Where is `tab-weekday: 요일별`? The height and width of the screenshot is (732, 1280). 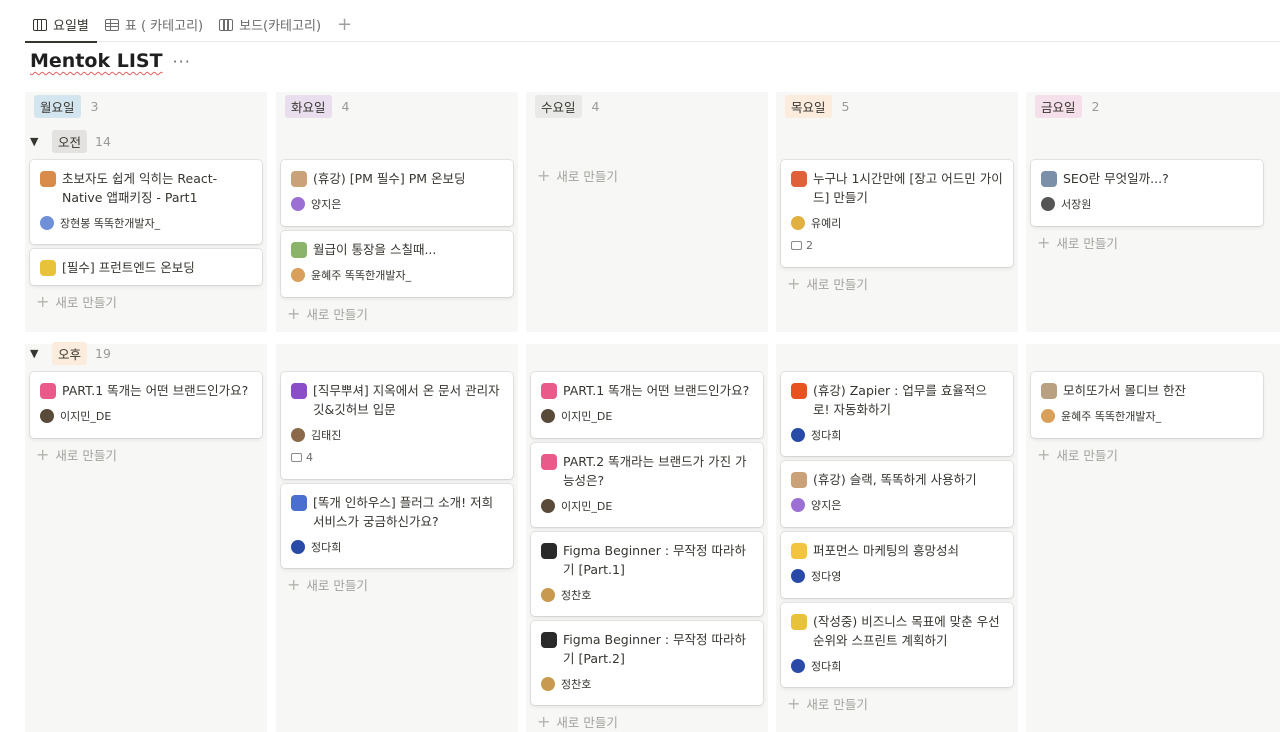 tab-weekday: 요일별 is located at coordinates (61, 25).